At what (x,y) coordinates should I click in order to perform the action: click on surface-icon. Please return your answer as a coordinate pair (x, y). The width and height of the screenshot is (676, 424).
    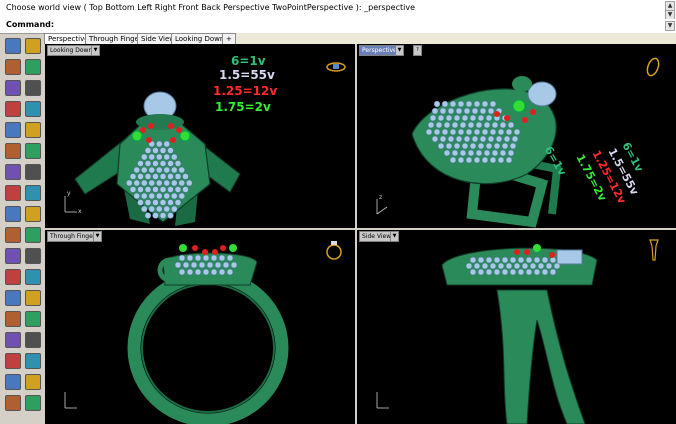
    Looking at the image, I should click on (33, 172).